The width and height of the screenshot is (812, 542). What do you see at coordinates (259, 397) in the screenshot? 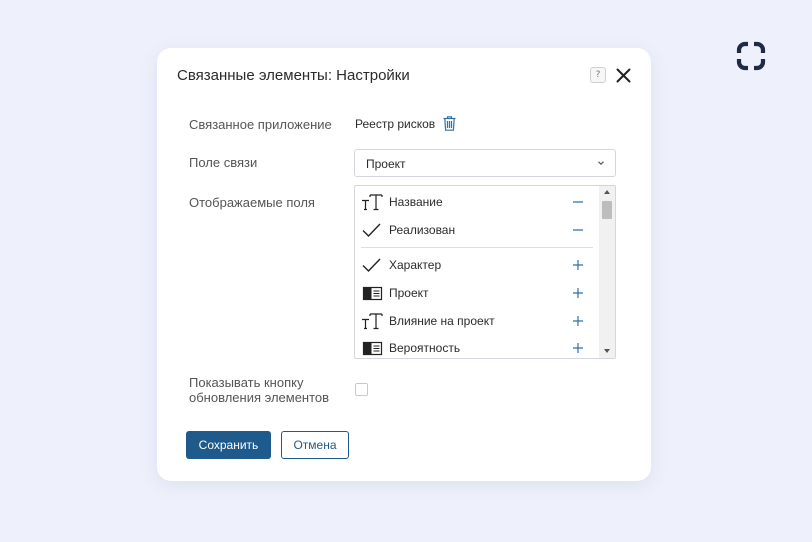
I see `refresh-button-label-line2: обновления элементов` at bounding box center [259, 397].